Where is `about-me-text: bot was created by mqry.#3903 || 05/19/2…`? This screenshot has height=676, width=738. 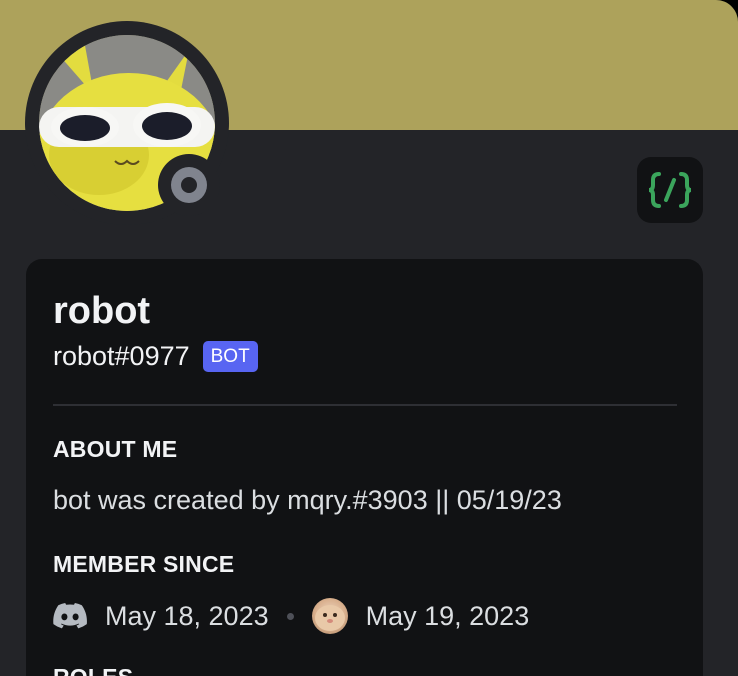
about-me-text: bot was created by mqry.#3903 || 05/19/2… is located at coordinates (307, 500).